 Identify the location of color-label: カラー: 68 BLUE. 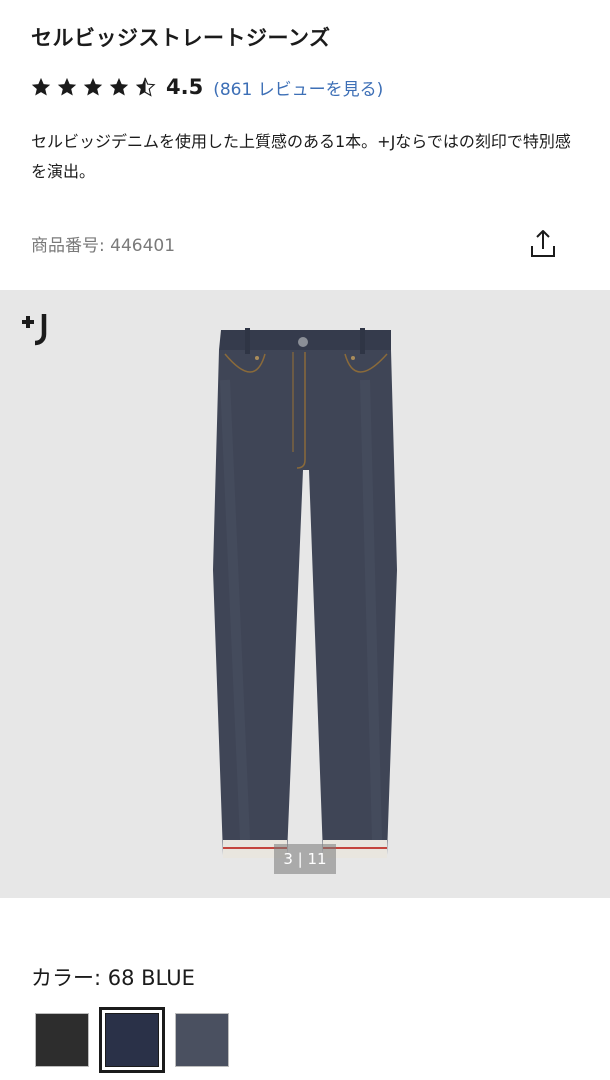
(113, 978).